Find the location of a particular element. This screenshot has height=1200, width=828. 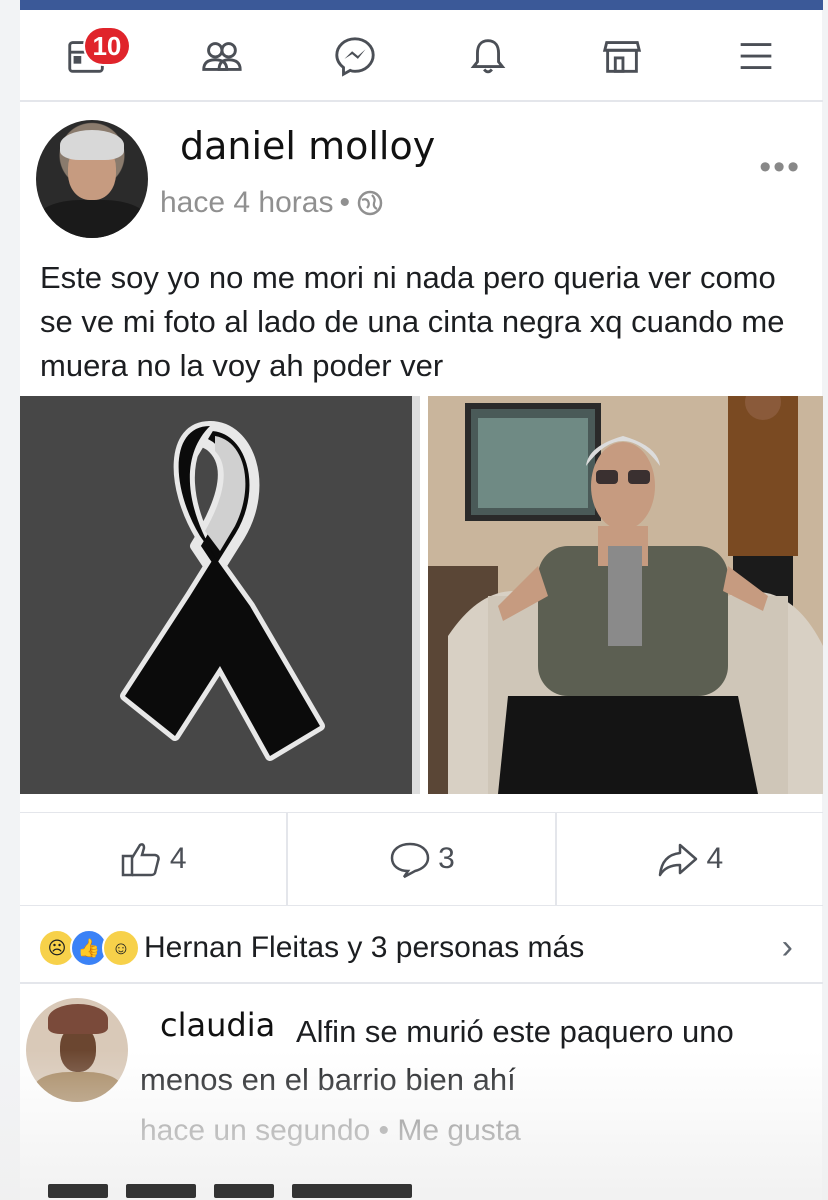

comment-time: hace un segundo is located at coordinates (255, 1130).